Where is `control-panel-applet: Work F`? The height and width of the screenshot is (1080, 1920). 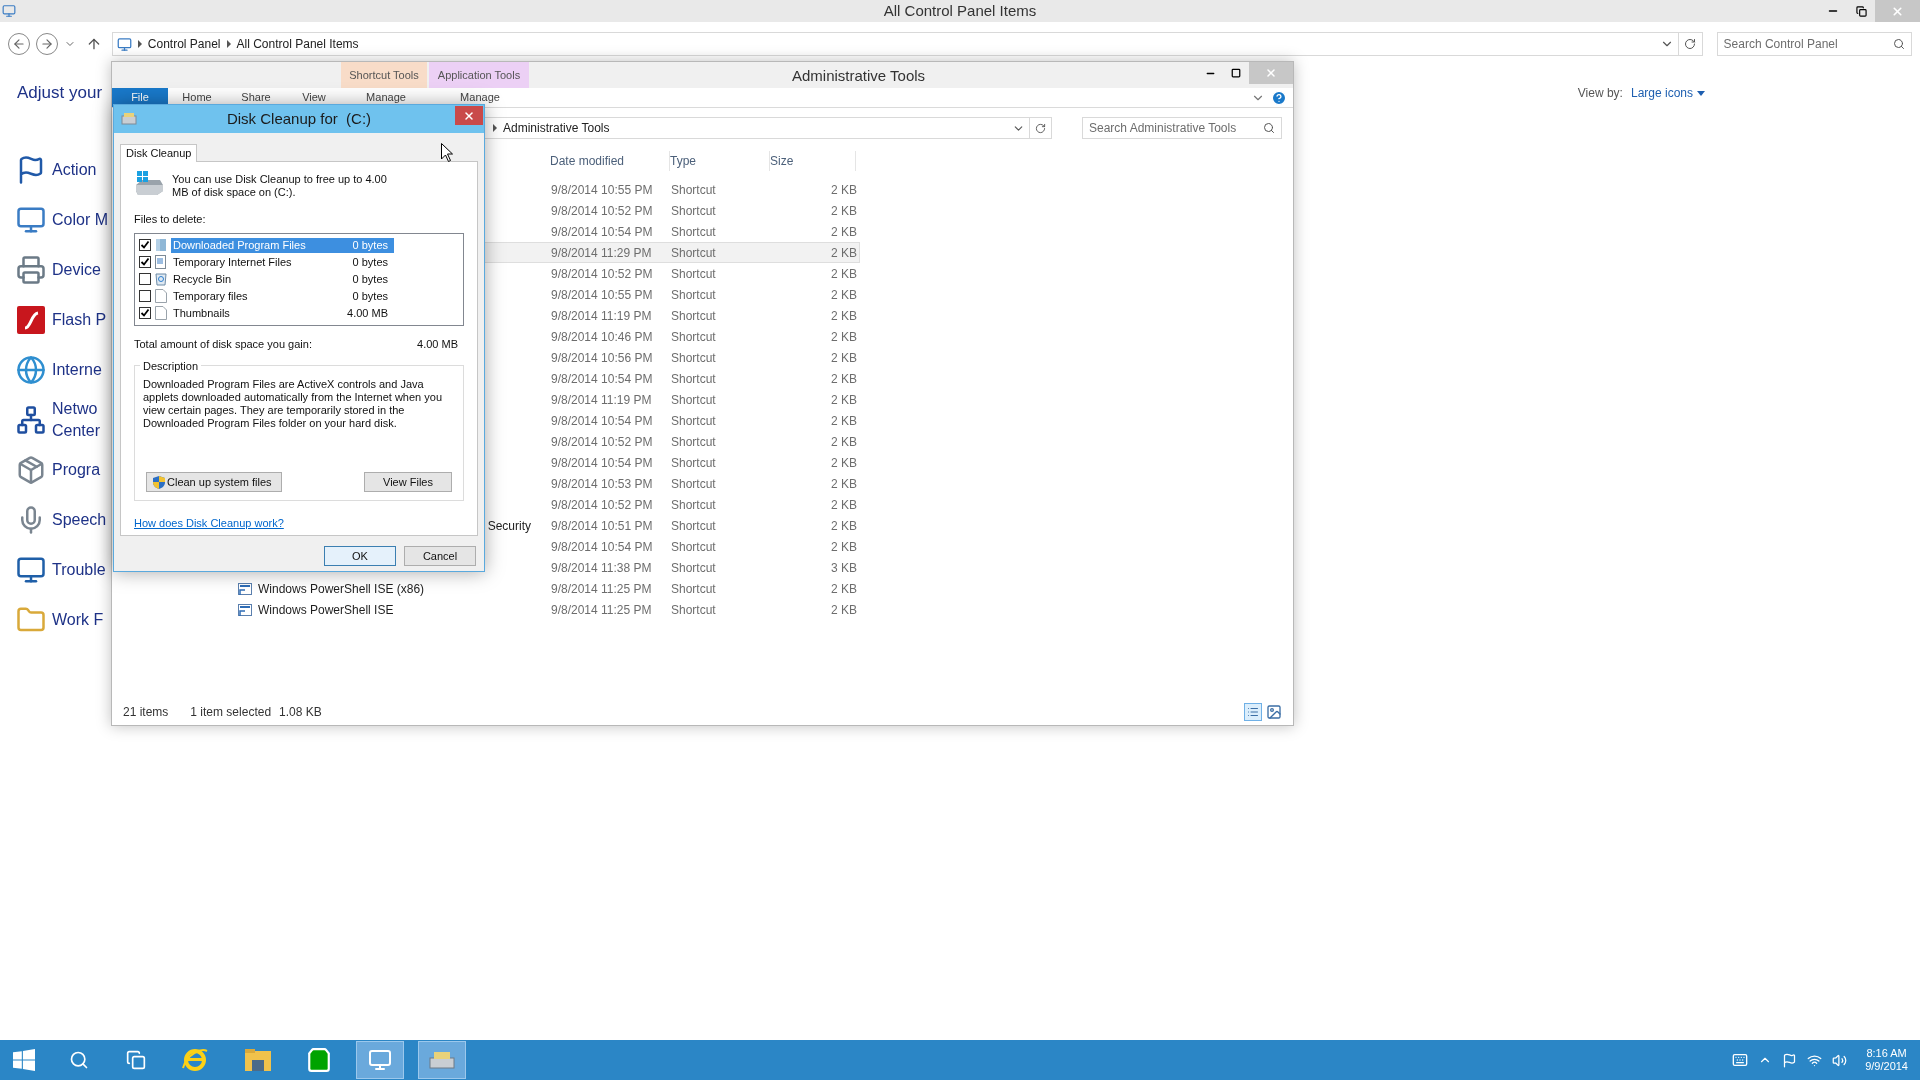 control-panel-applet: Work F is located at coordinates (78, 620).